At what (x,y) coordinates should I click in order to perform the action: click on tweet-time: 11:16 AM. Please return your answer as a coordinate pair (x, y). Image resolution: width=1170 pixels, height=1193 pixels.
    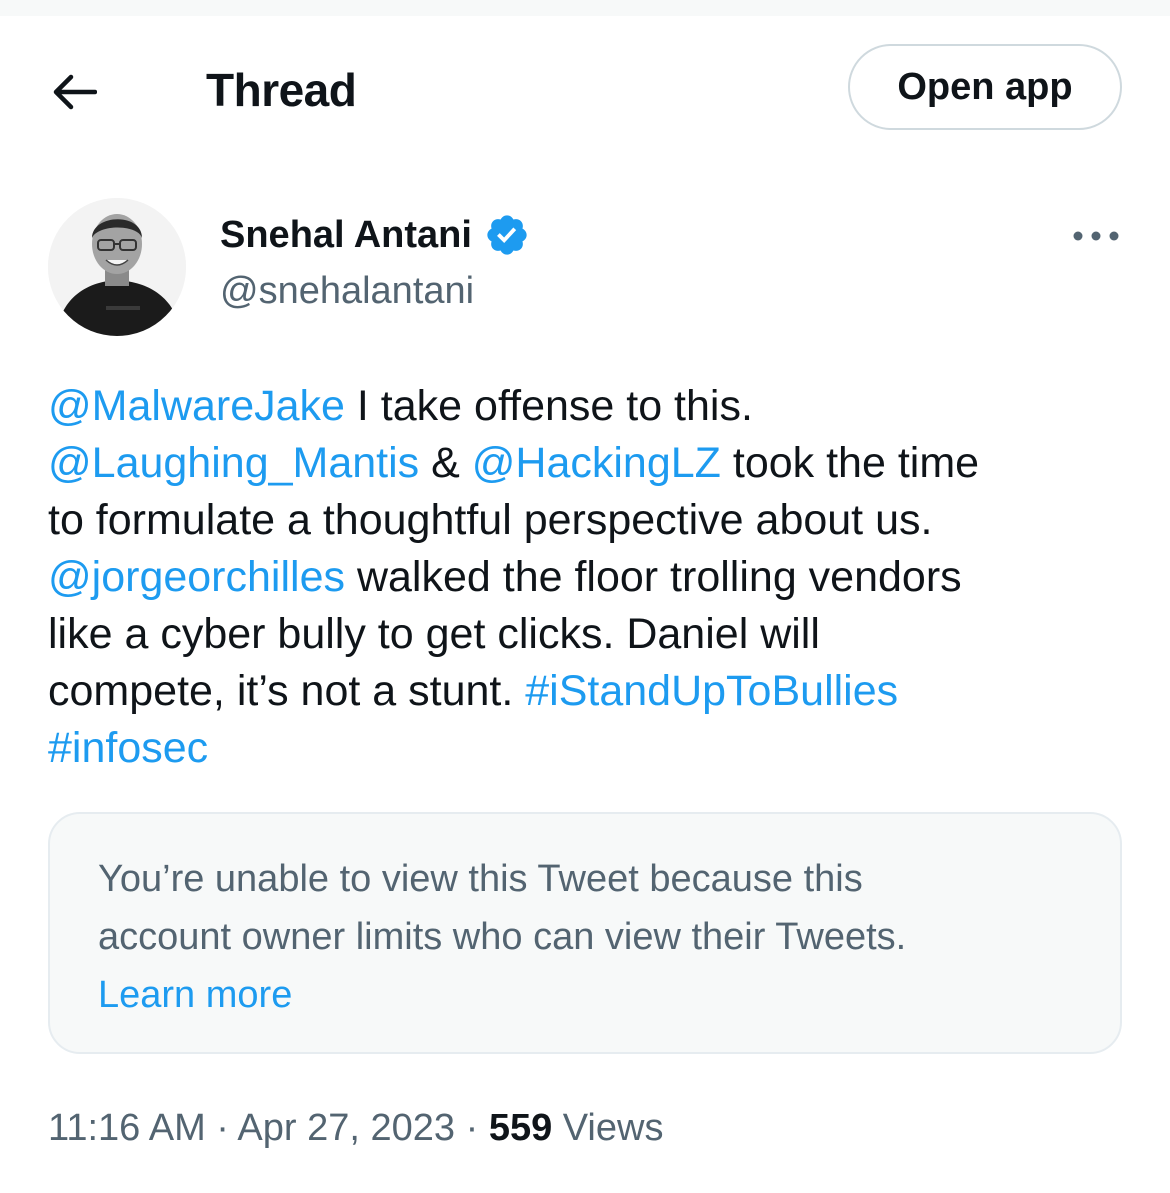
    Looking at the image, I should click on (127, 1128).